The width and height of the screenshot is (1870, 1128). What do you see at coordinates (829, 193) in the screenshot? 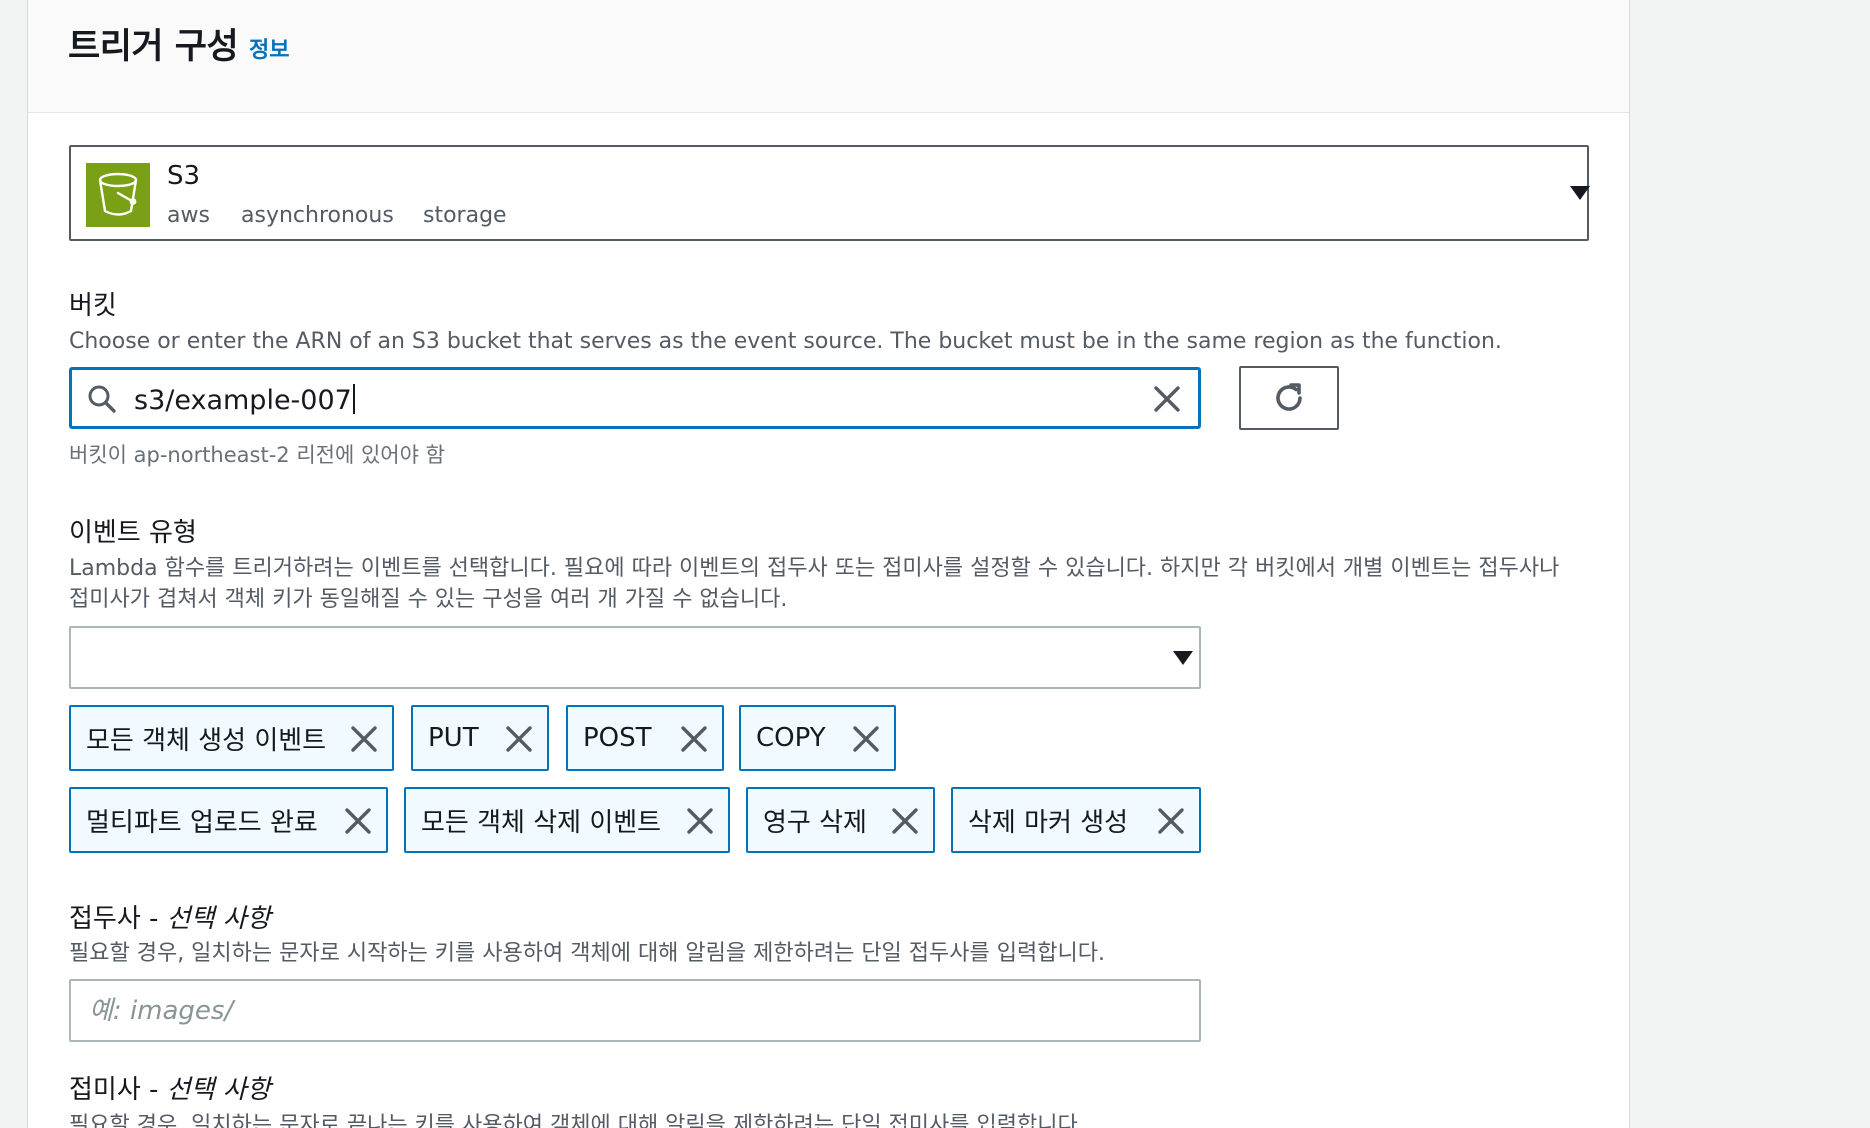
I see `trigger-source-select: S3 aws asynchronous storage` at bounding box center [829, 193].